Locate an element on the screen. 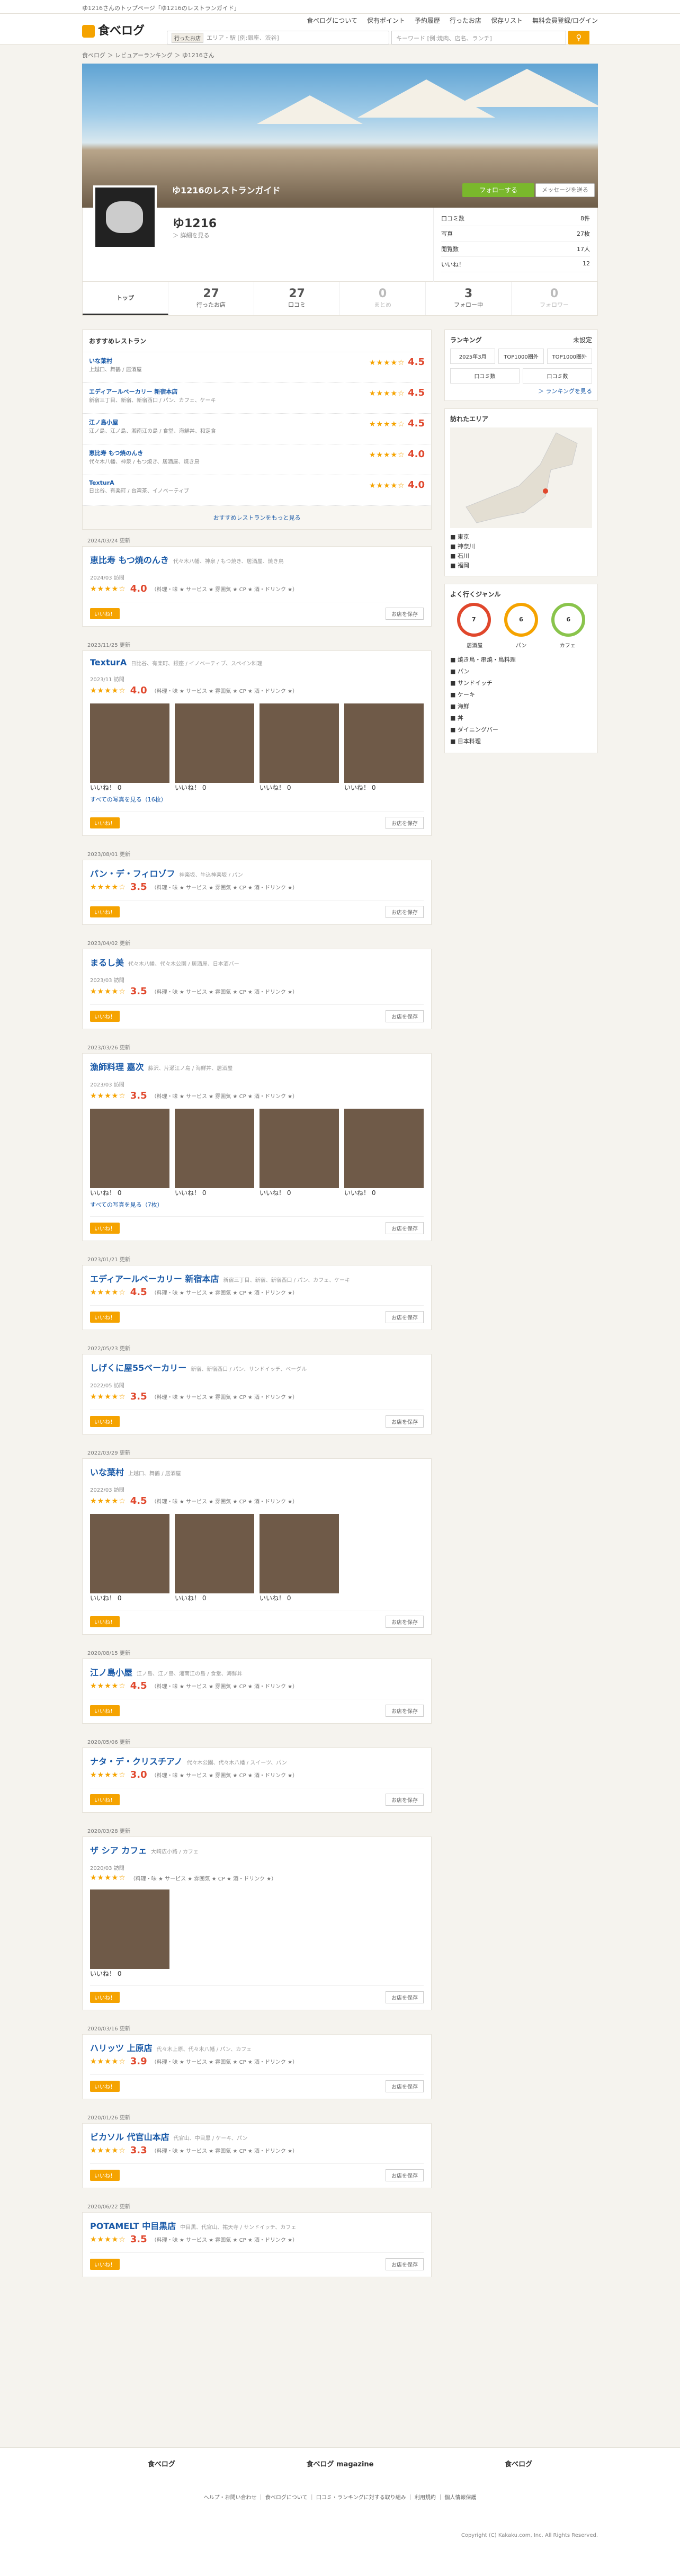  genre-item: ■ パン is located at coordinates (521, 672).